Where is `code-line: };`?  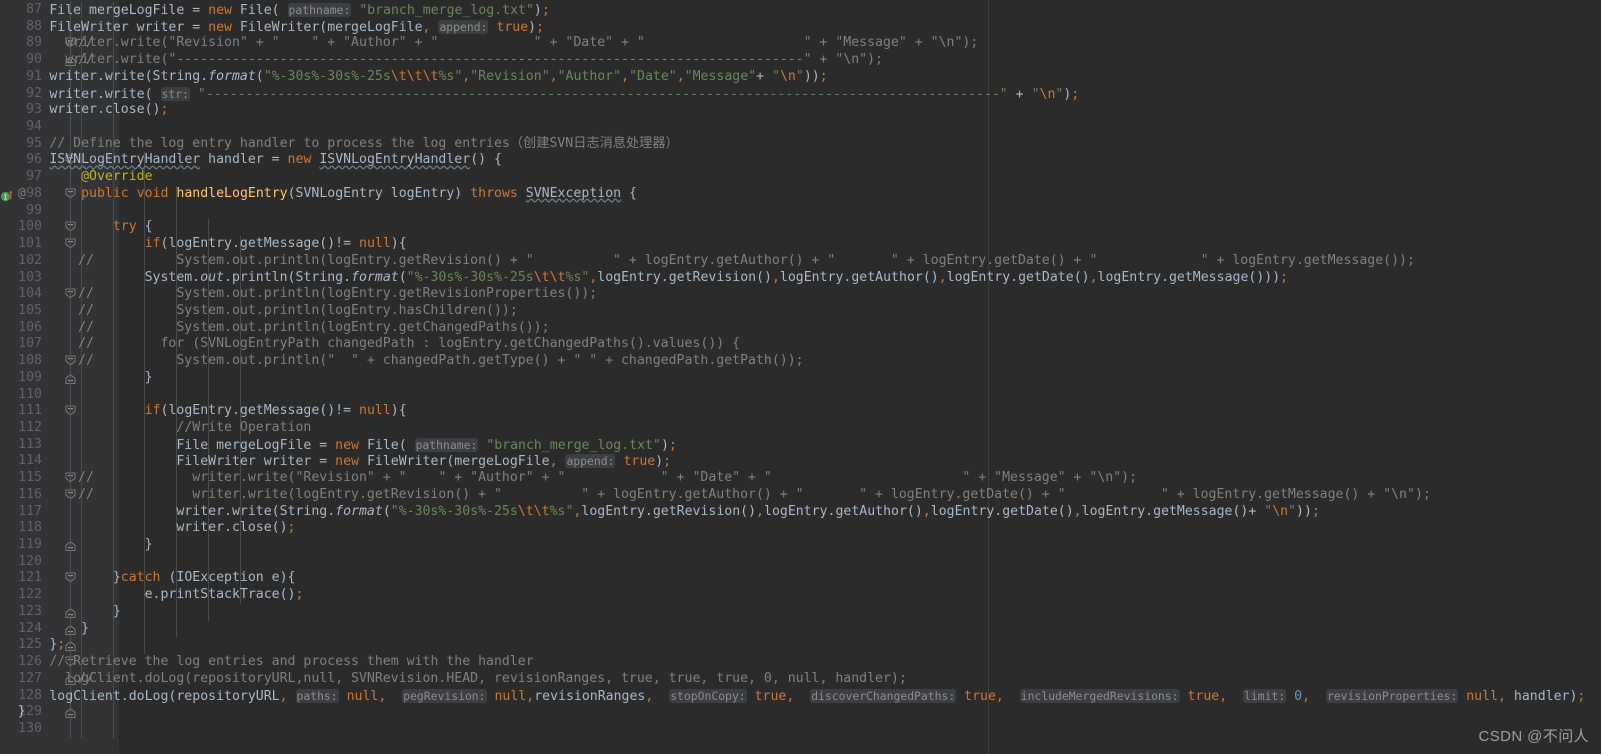
code-line: }; is located at coordinates (800, 645).